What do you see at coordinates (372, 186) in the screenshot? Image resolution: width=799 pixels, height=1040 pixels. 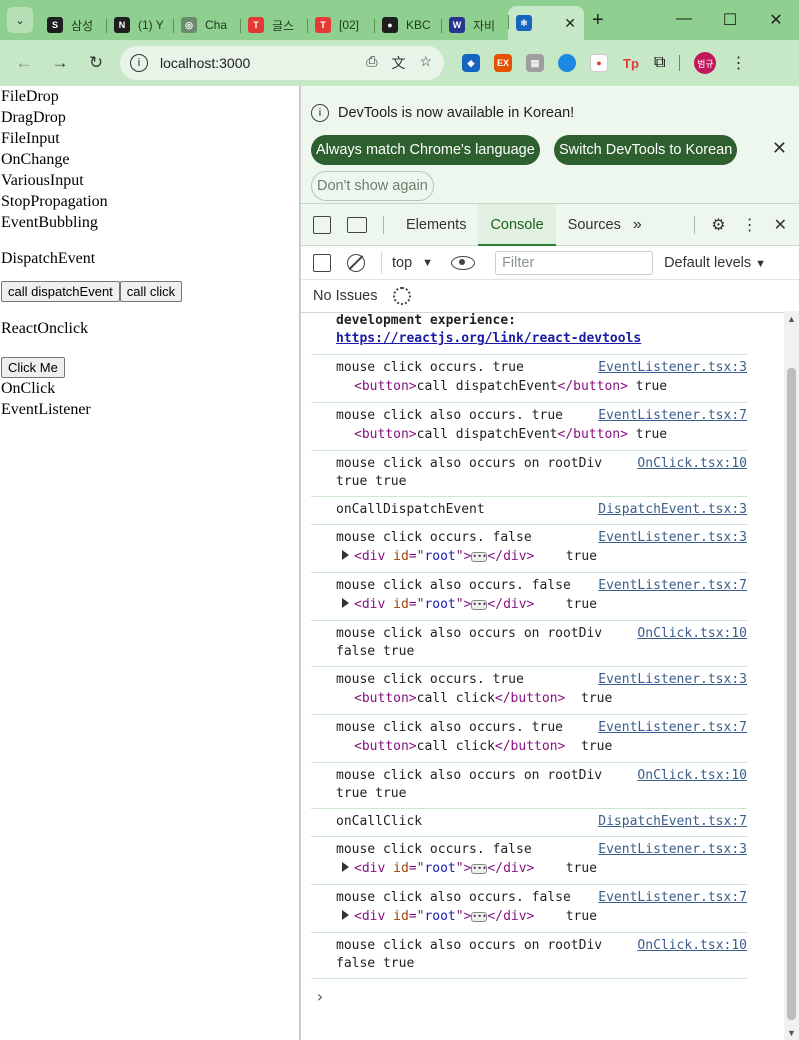 I see `dont-show-again-button: Don't show again` at bounding box center [372, 186].